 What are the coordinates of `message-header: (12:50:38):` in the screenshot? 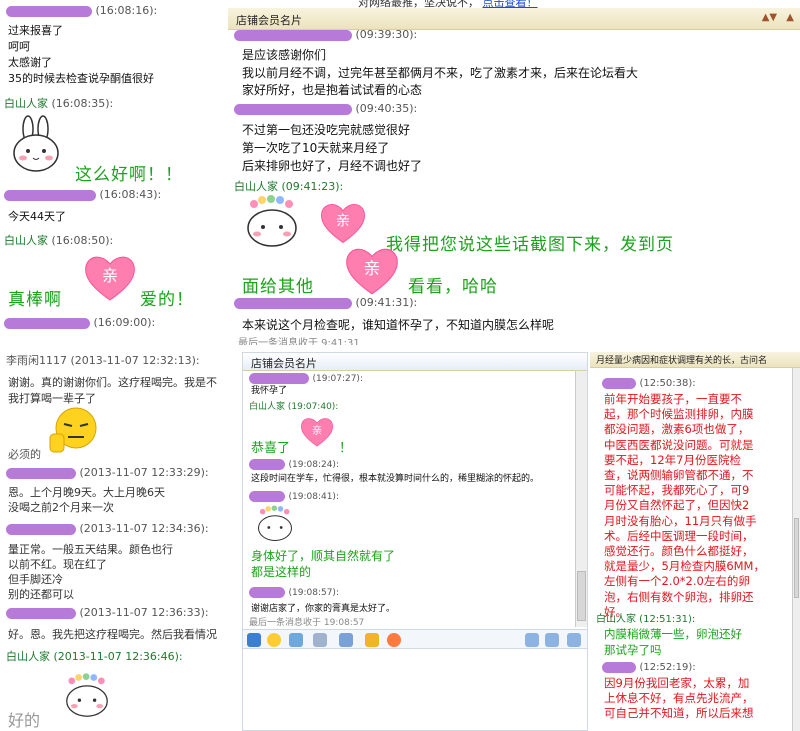 It's located at (649, 382).